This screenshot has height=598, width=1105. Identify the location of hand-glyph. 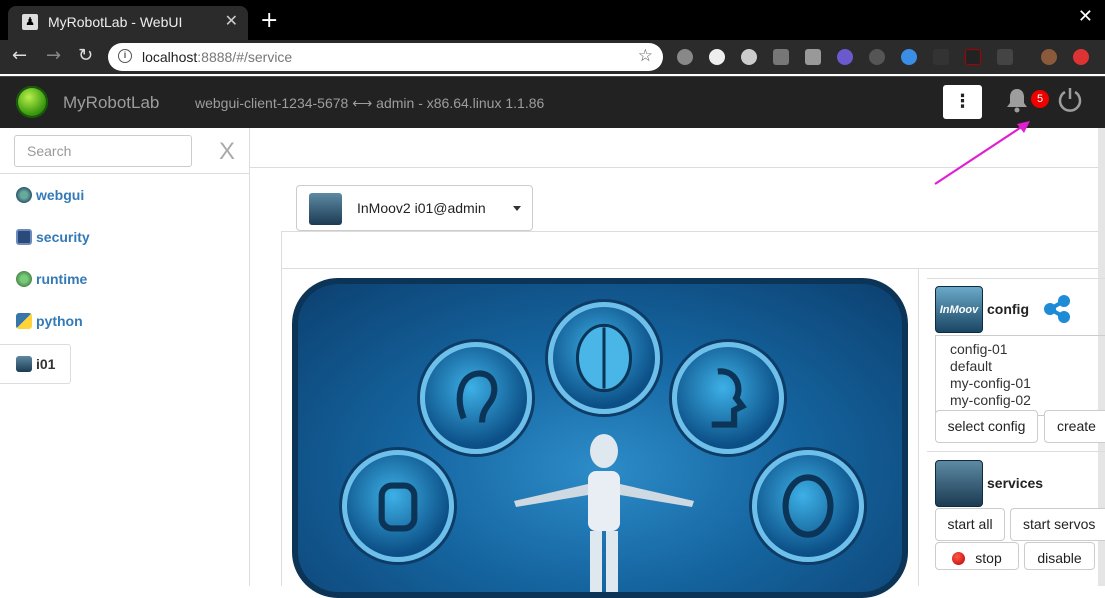
(398, 507).